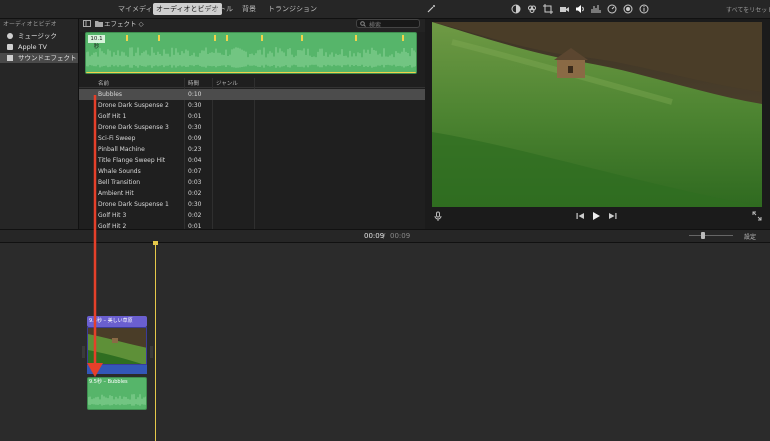  What do you see at coordinates (151, 352) in the screenshot?
I see `clip-trim-handle-right` at bounding box center [151, 352].